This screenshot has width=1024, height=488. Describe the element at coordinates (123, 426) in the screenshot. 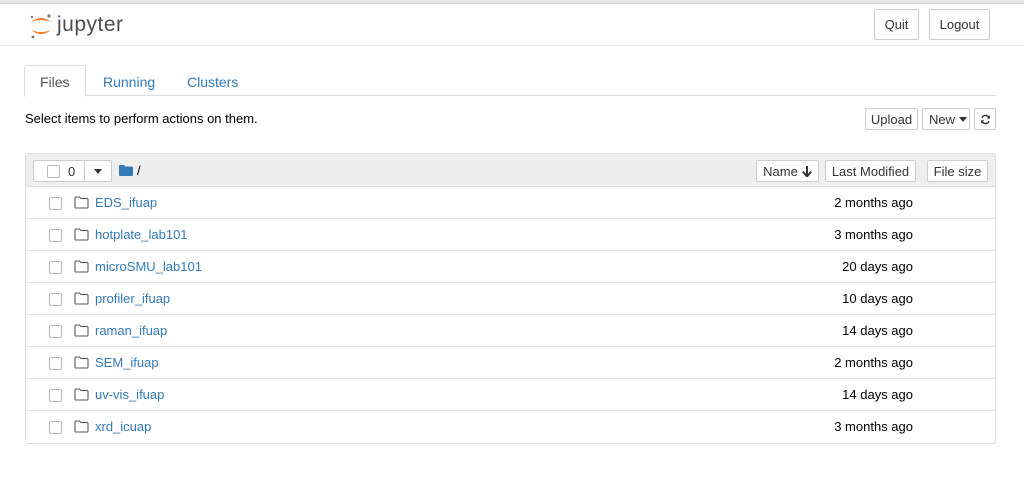

I see `item-name-link: xrd_icuap` at that location.